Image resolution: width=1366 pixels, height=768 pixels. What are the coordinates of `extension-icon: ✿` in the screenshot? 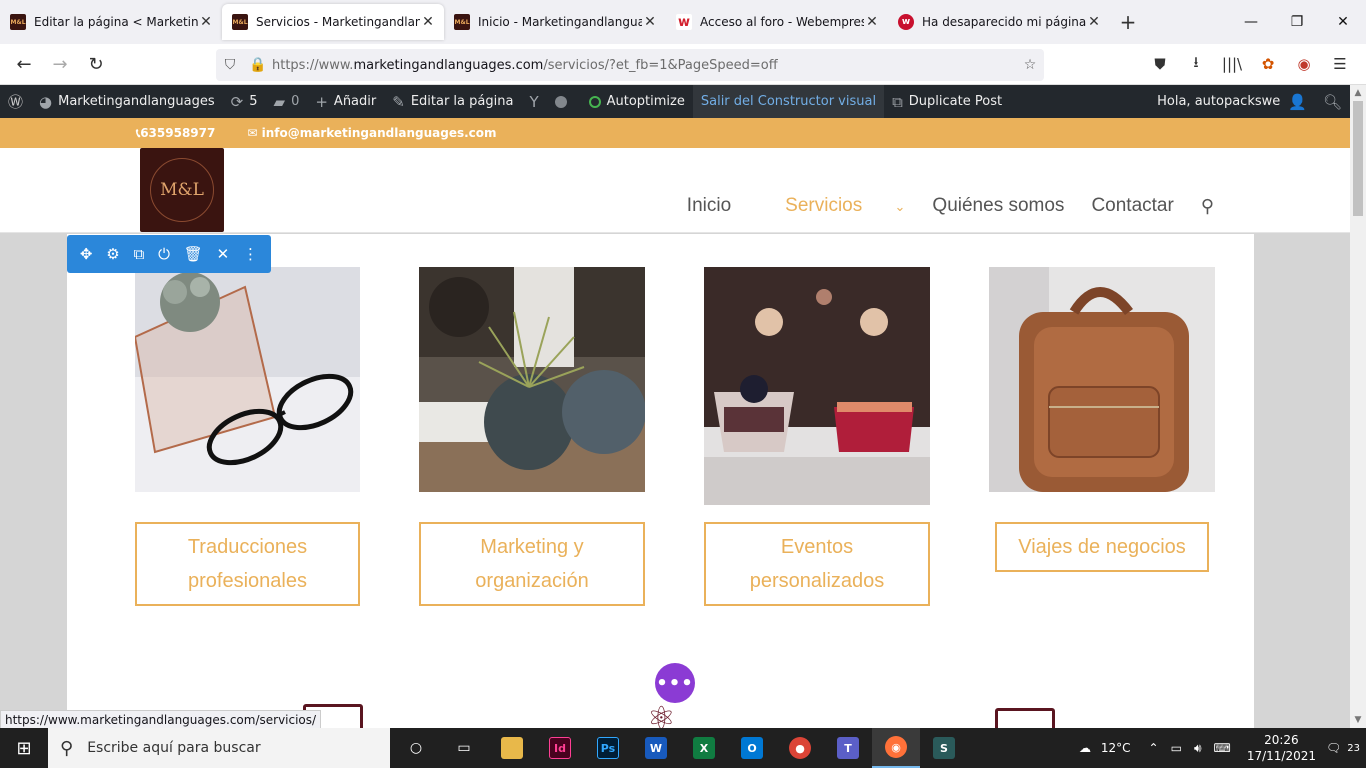 It's located at (1268, 64).